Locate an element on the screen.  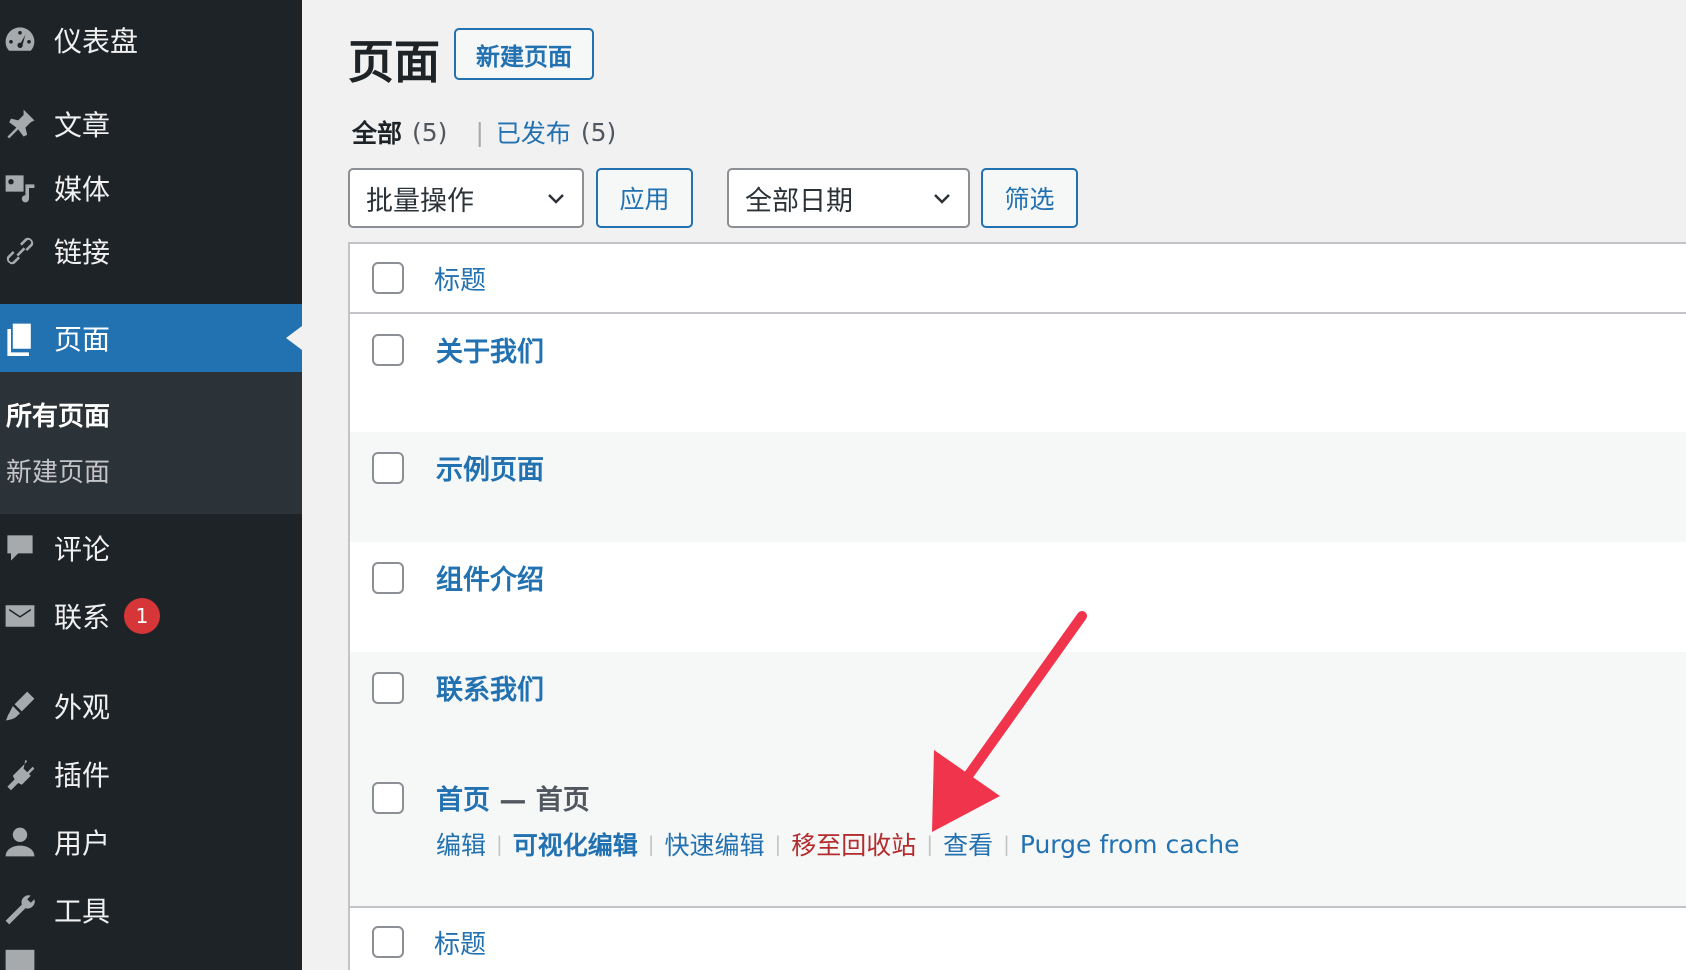
page-title: 页面 is located at coordinates (394, 62).